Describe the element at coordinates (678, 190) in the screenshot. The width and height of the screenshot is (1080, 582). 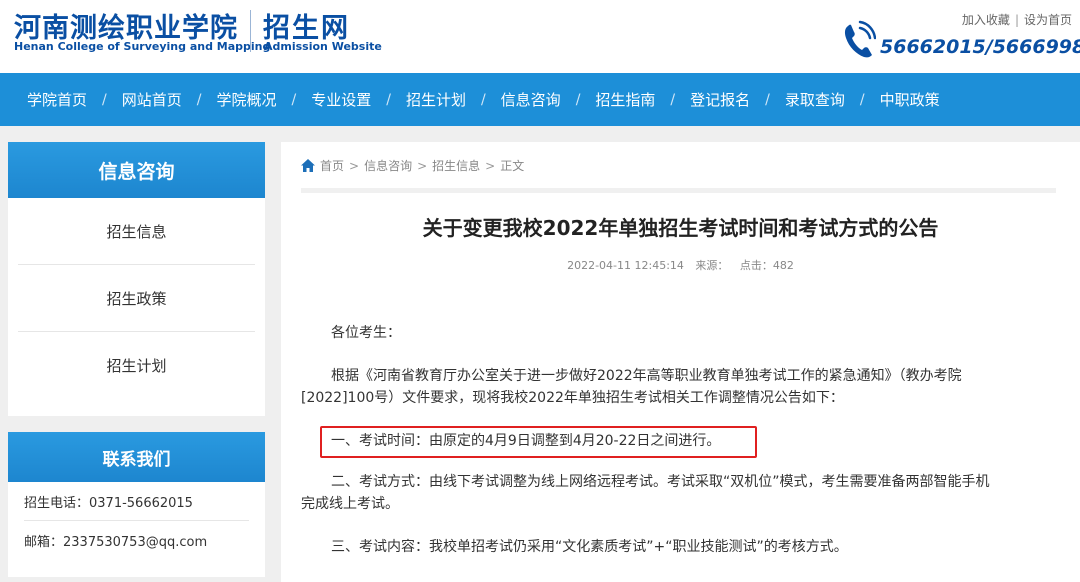
I see `breadcrumb-divider` at that location.